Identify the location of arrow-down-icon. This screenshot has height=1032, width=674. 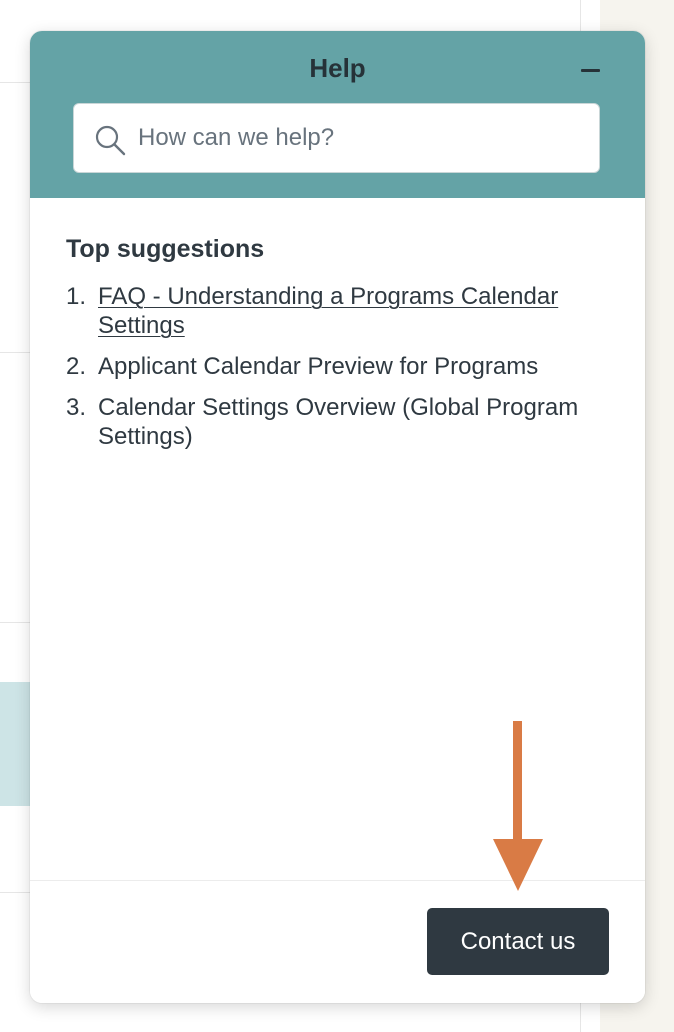
(518, 806).